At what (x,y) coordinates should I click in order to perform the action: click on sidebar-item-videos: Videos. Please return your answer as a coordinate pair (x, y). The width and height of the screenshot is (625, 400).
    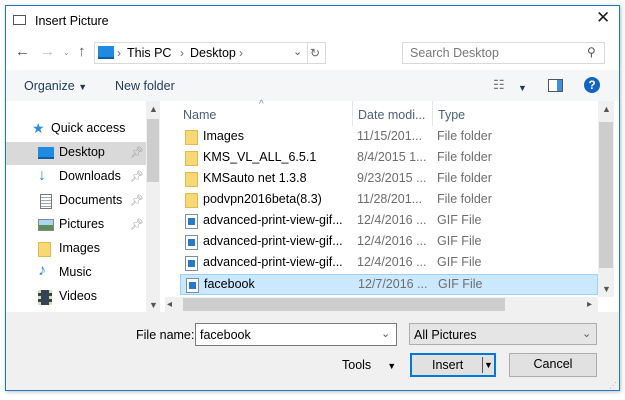
    Looking at the image, I should click on (76, 297).